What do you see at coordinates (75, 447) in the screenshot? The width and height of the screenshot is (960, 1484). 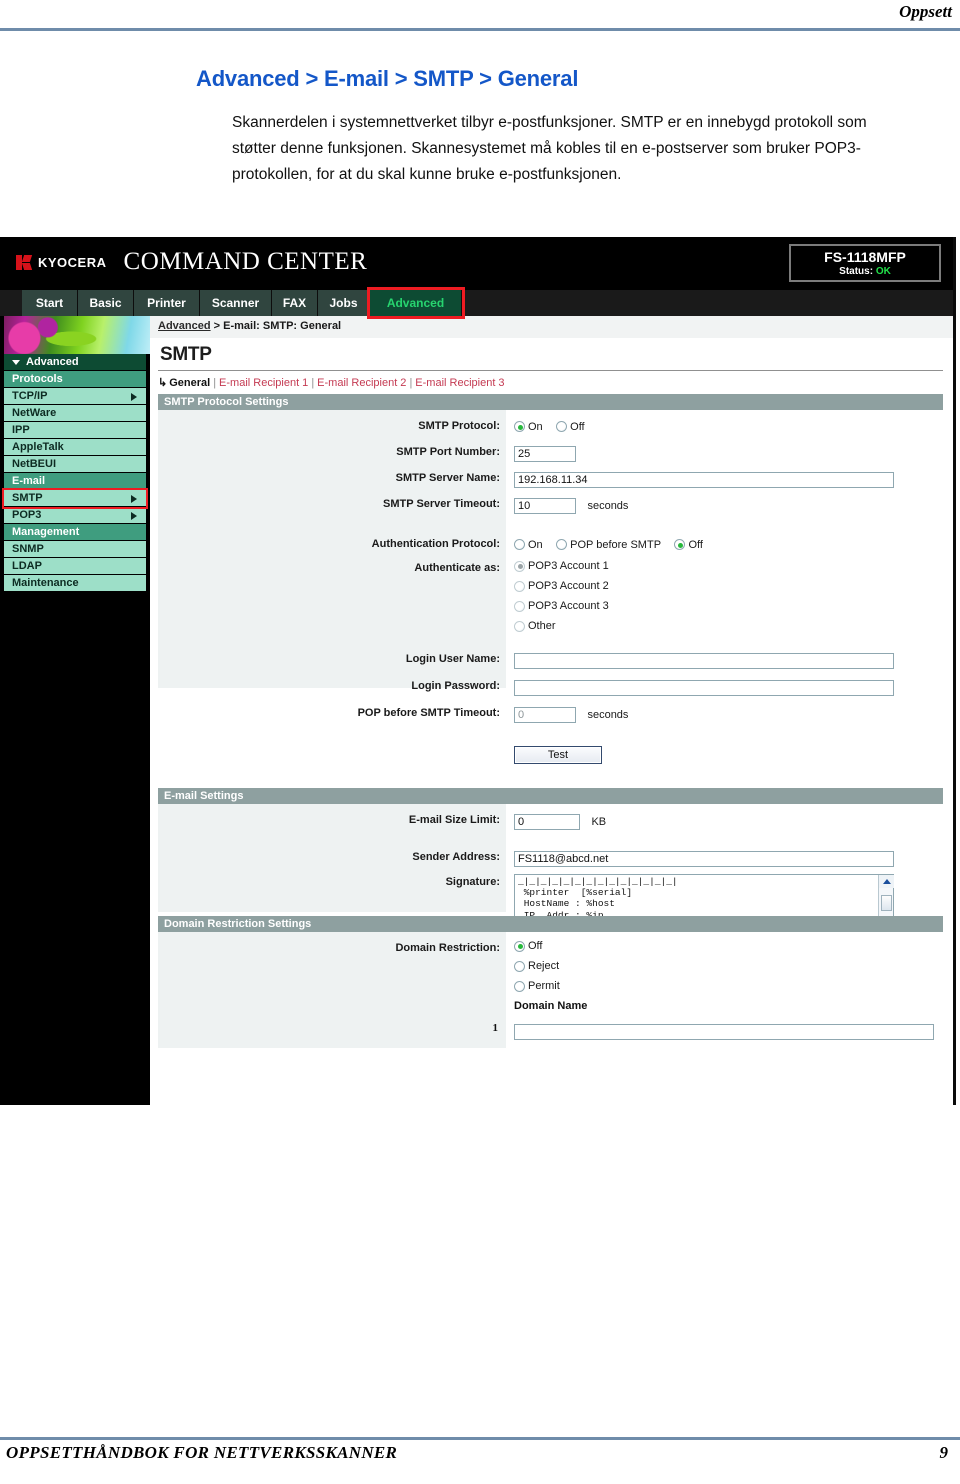 I see `sidebar-item-appletalk: AppleTalk` at bounding box center [75, 447].